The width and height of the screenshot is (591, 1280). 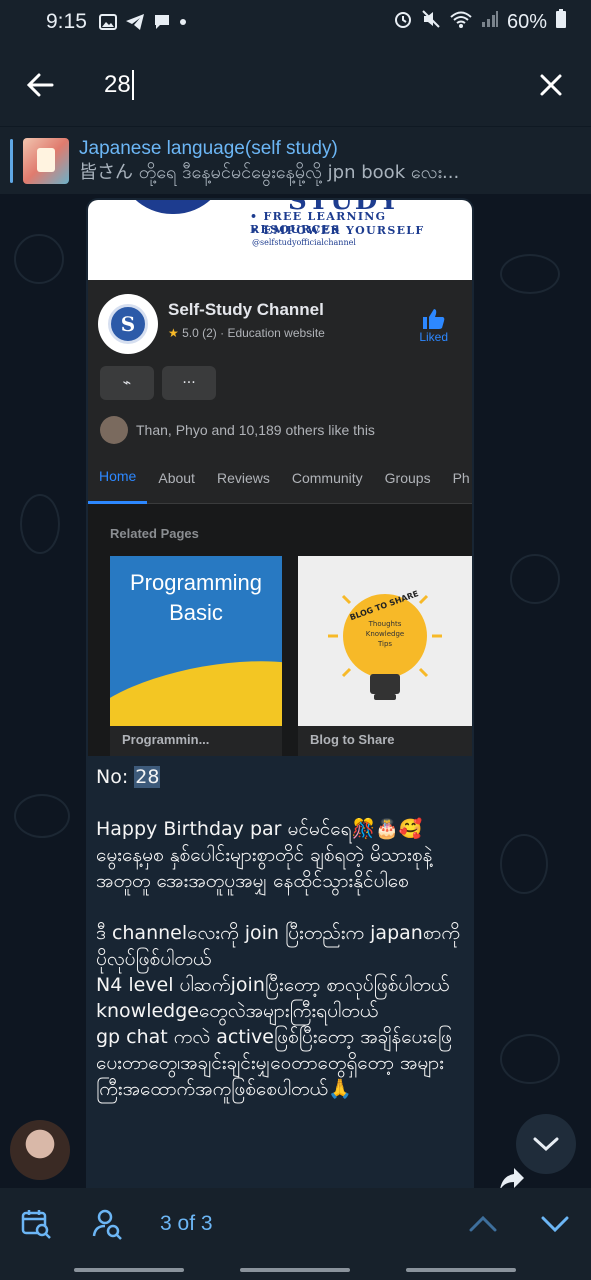 What do you see at coordinates (162, 22) in the screenshot?
I see `message-icon` at bounding box center [162, 22].